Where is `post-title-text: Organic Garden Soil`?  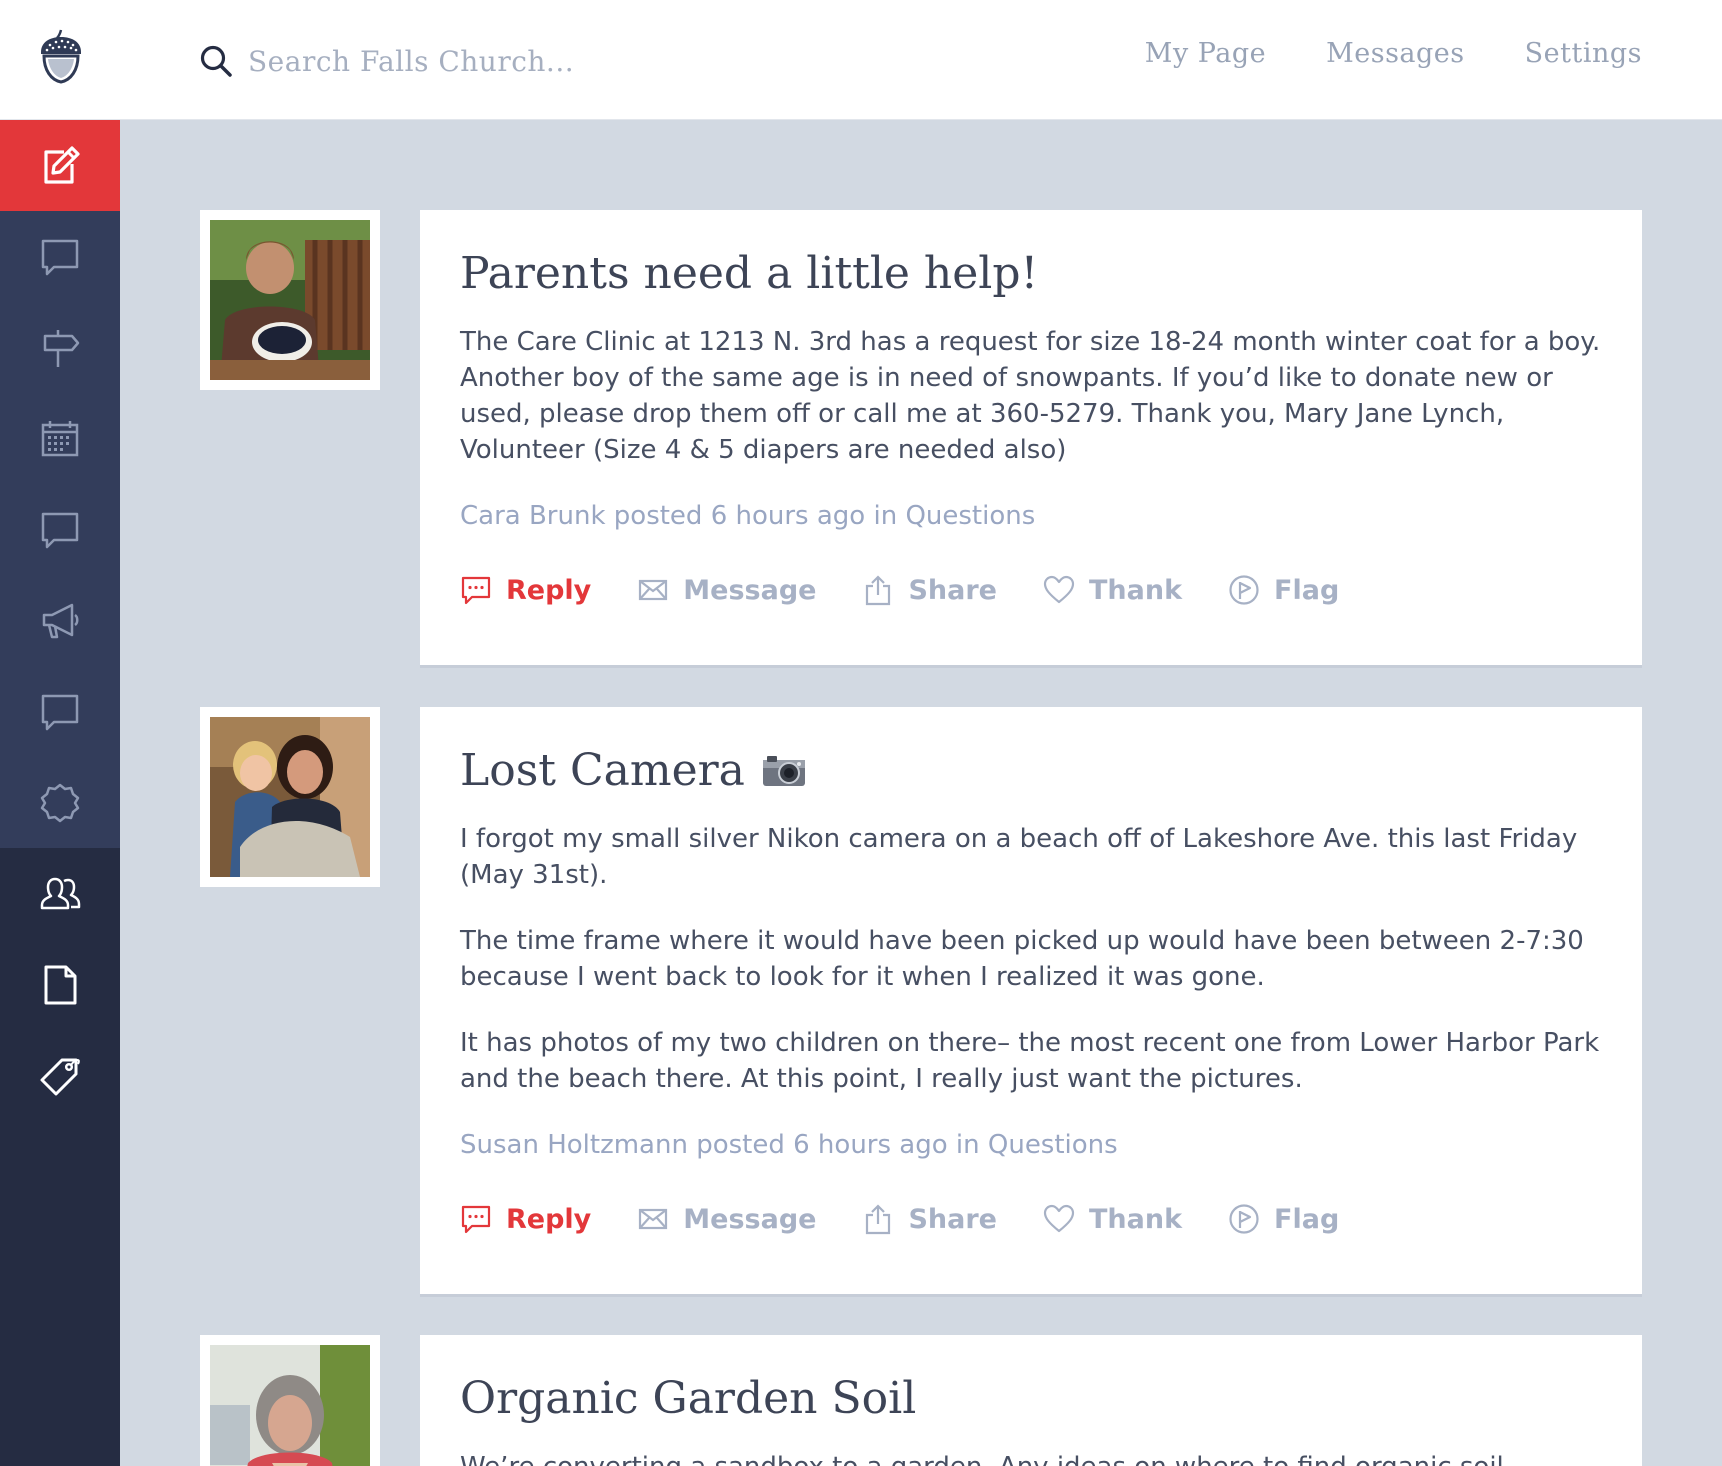
post-title-text: Organic Garden Soil is located at coordinates (688, 1398).